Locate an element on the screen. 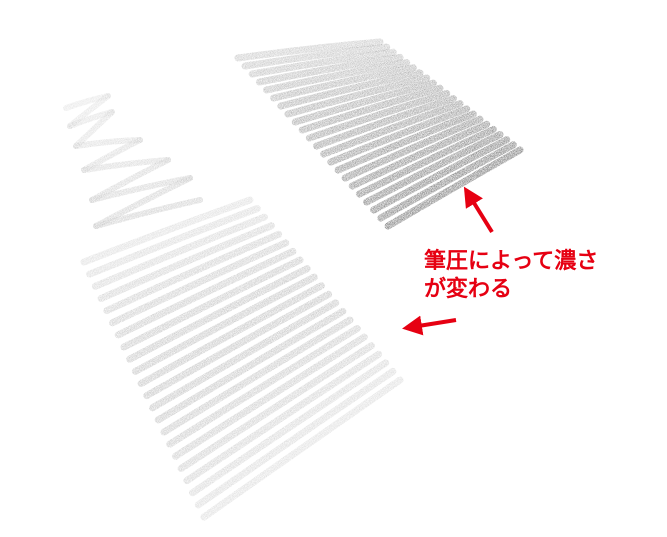 This screenshot has width=667, height=537. arrow-to-dark-patch is located at coordinates (478, 210).